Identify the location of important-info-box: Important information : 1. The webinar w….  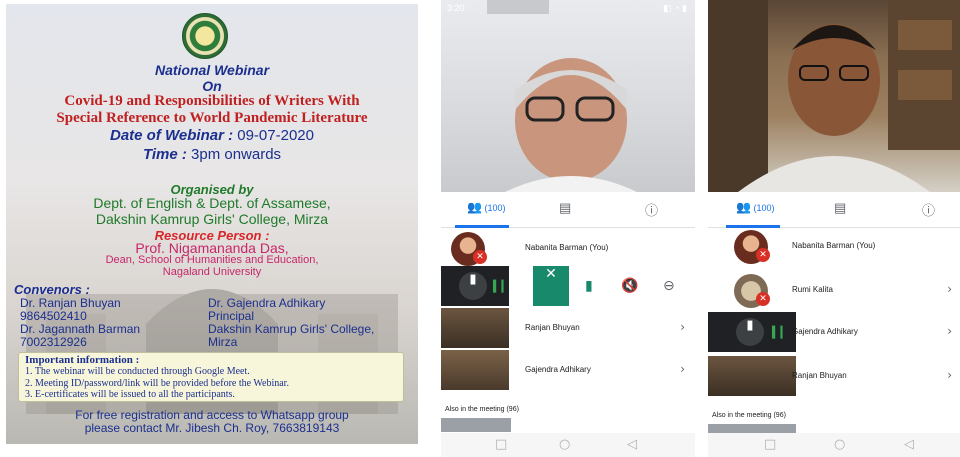
(211, 377).